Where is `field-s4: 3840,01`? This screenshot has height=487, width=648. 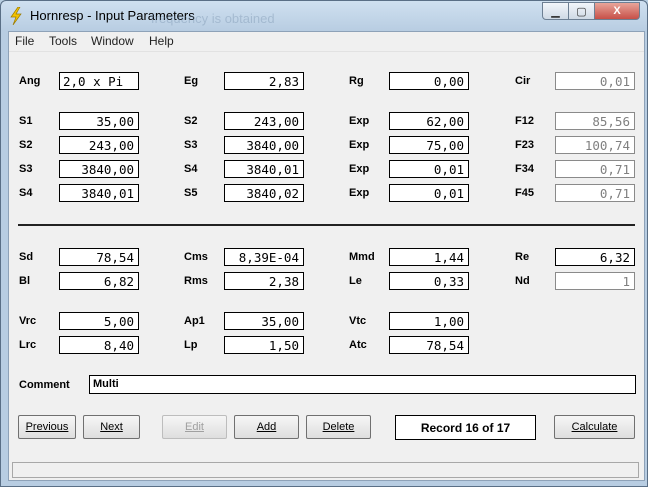
field-s4: 3840,01 is located at coordinates (264, 169).